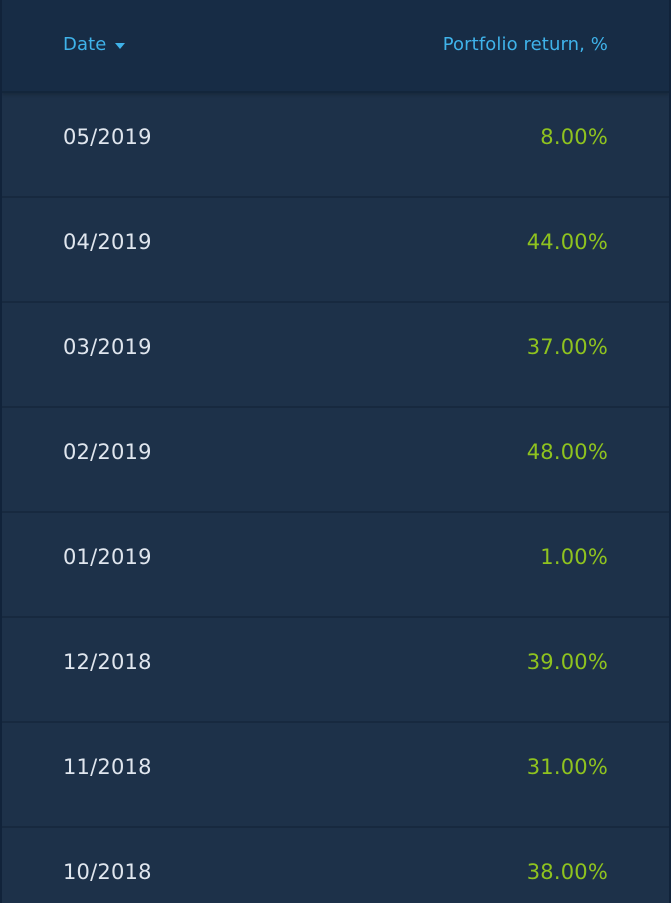 This screenshot has width=671, height=903. Describe the element at coordinates (574, 557) in the screenshot. I see `return-cell: 1.00%` at that location.